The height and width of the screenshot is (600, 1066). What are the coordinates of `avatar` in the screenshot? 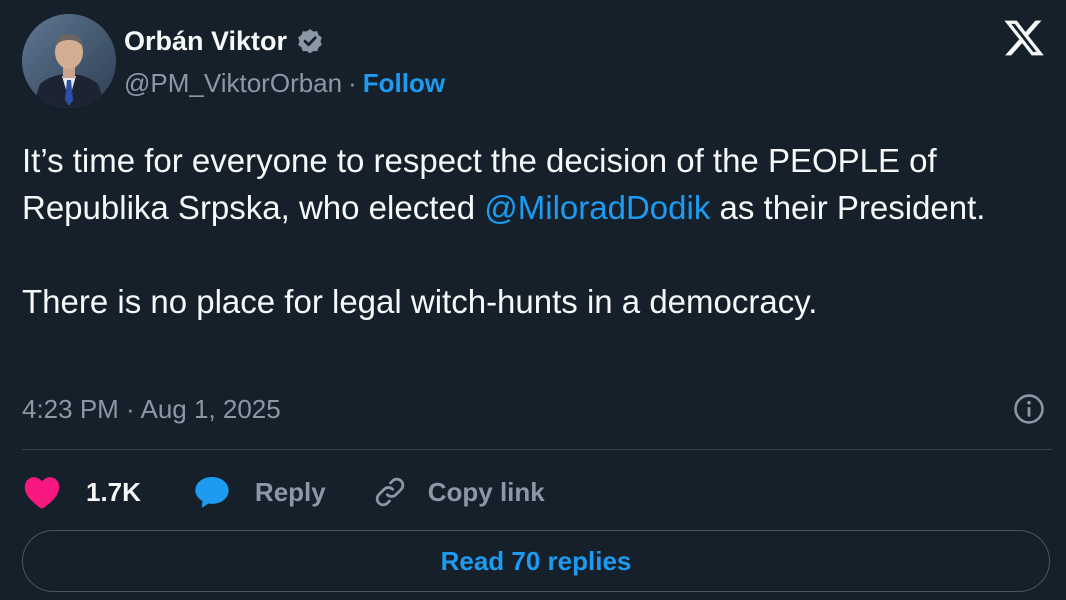 It's located at (69, 61).